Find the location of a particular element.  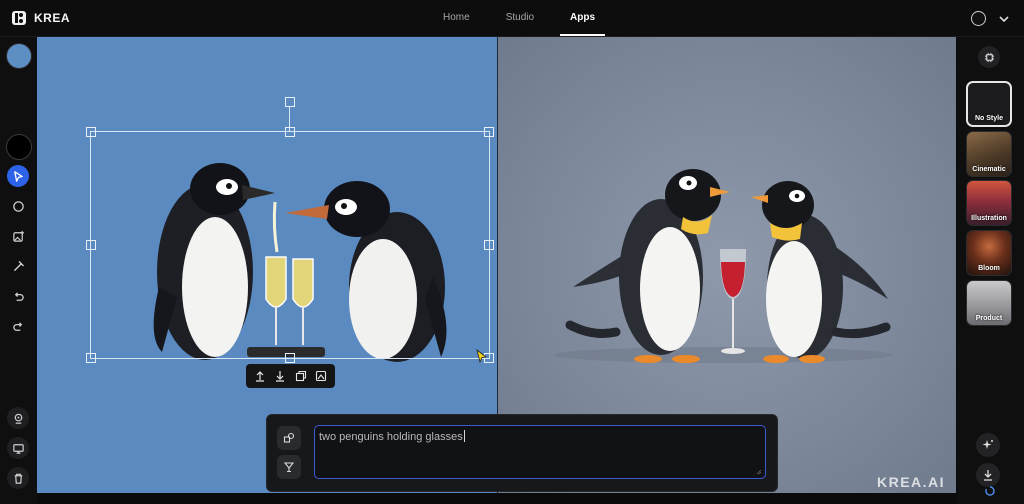

style-bloom: Bloom is located at coordinates (989, 253).